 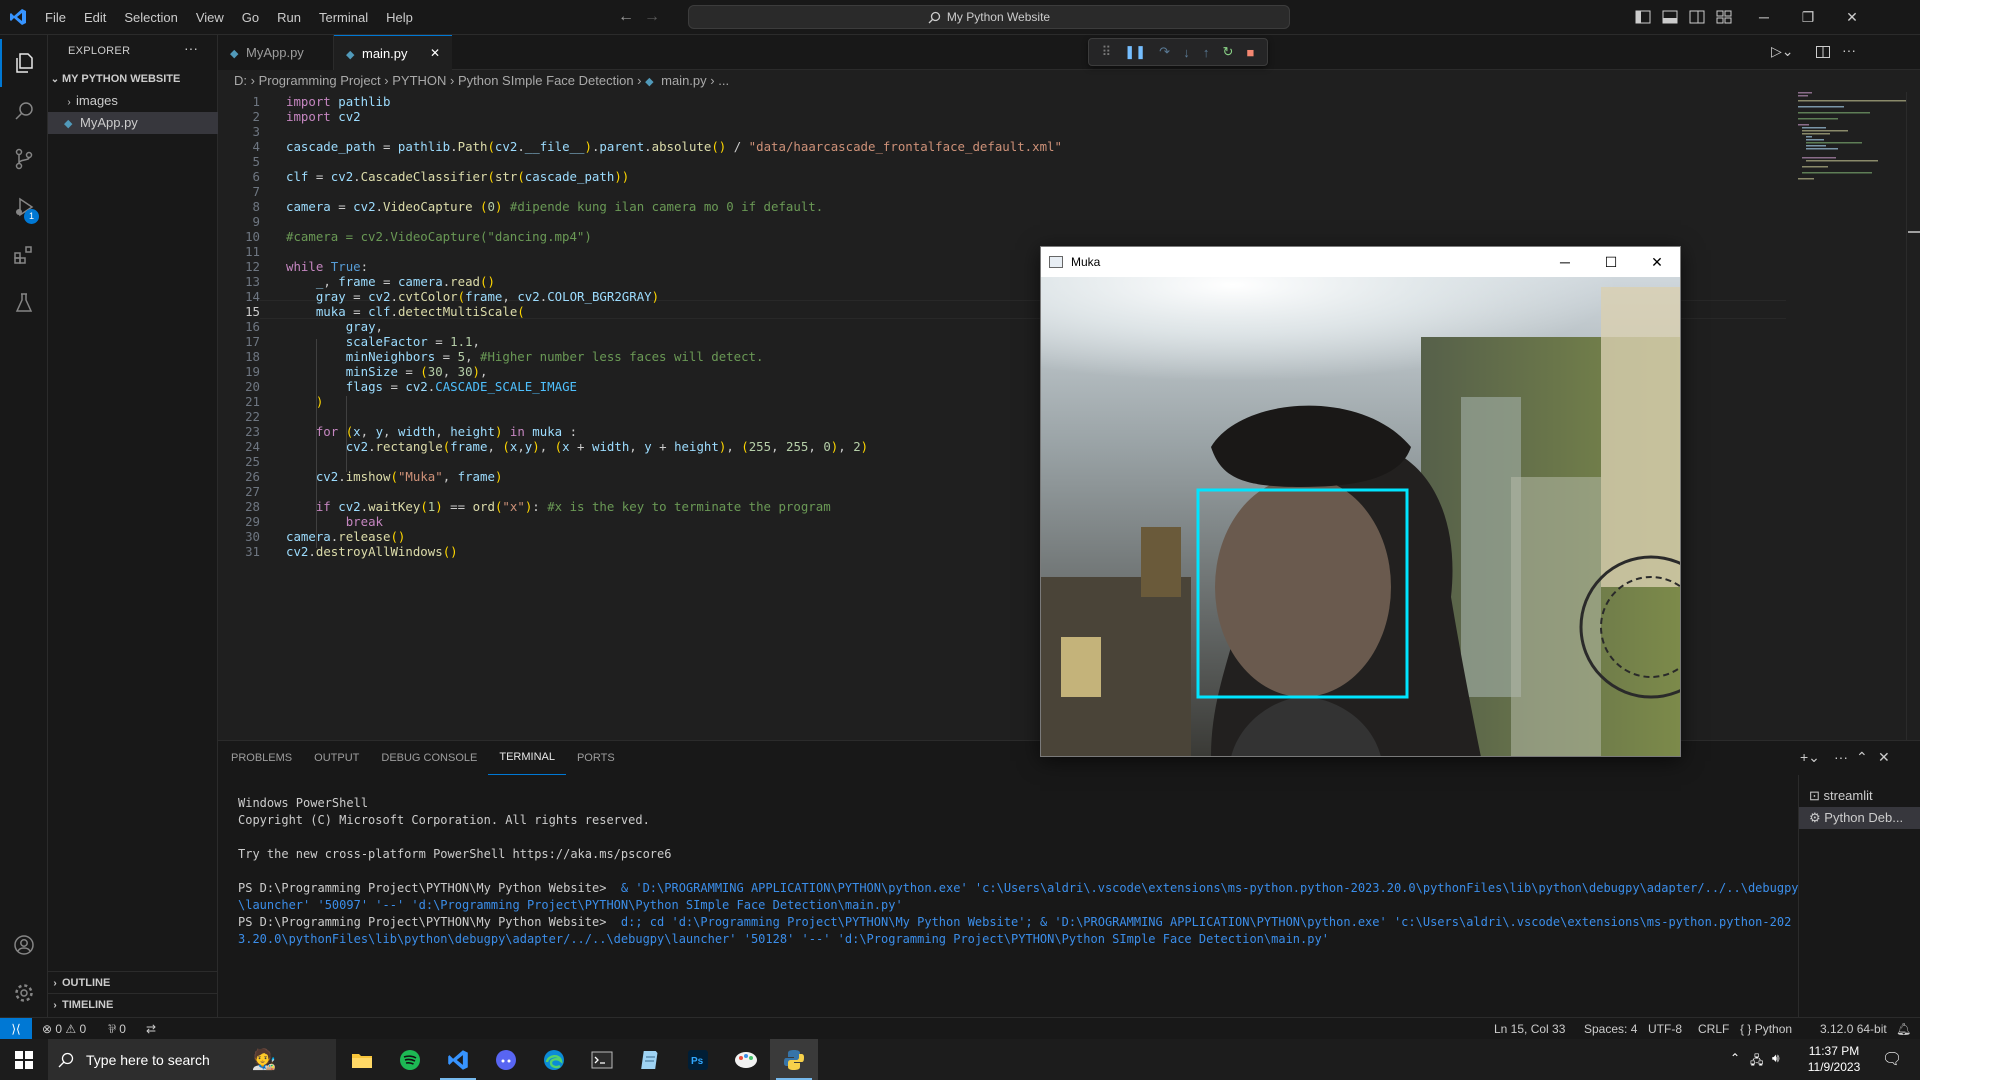 I want to click on tab-debug-console: DEBUG CONSOLE, so click(x=429, y=758).